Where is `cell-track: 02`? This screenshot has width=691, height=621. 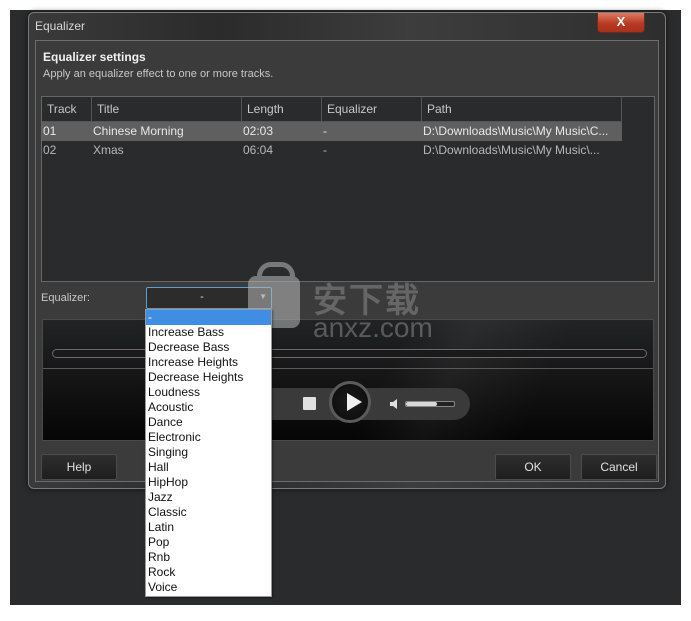 cell-track: 02 is located at coordinates (50, 150).